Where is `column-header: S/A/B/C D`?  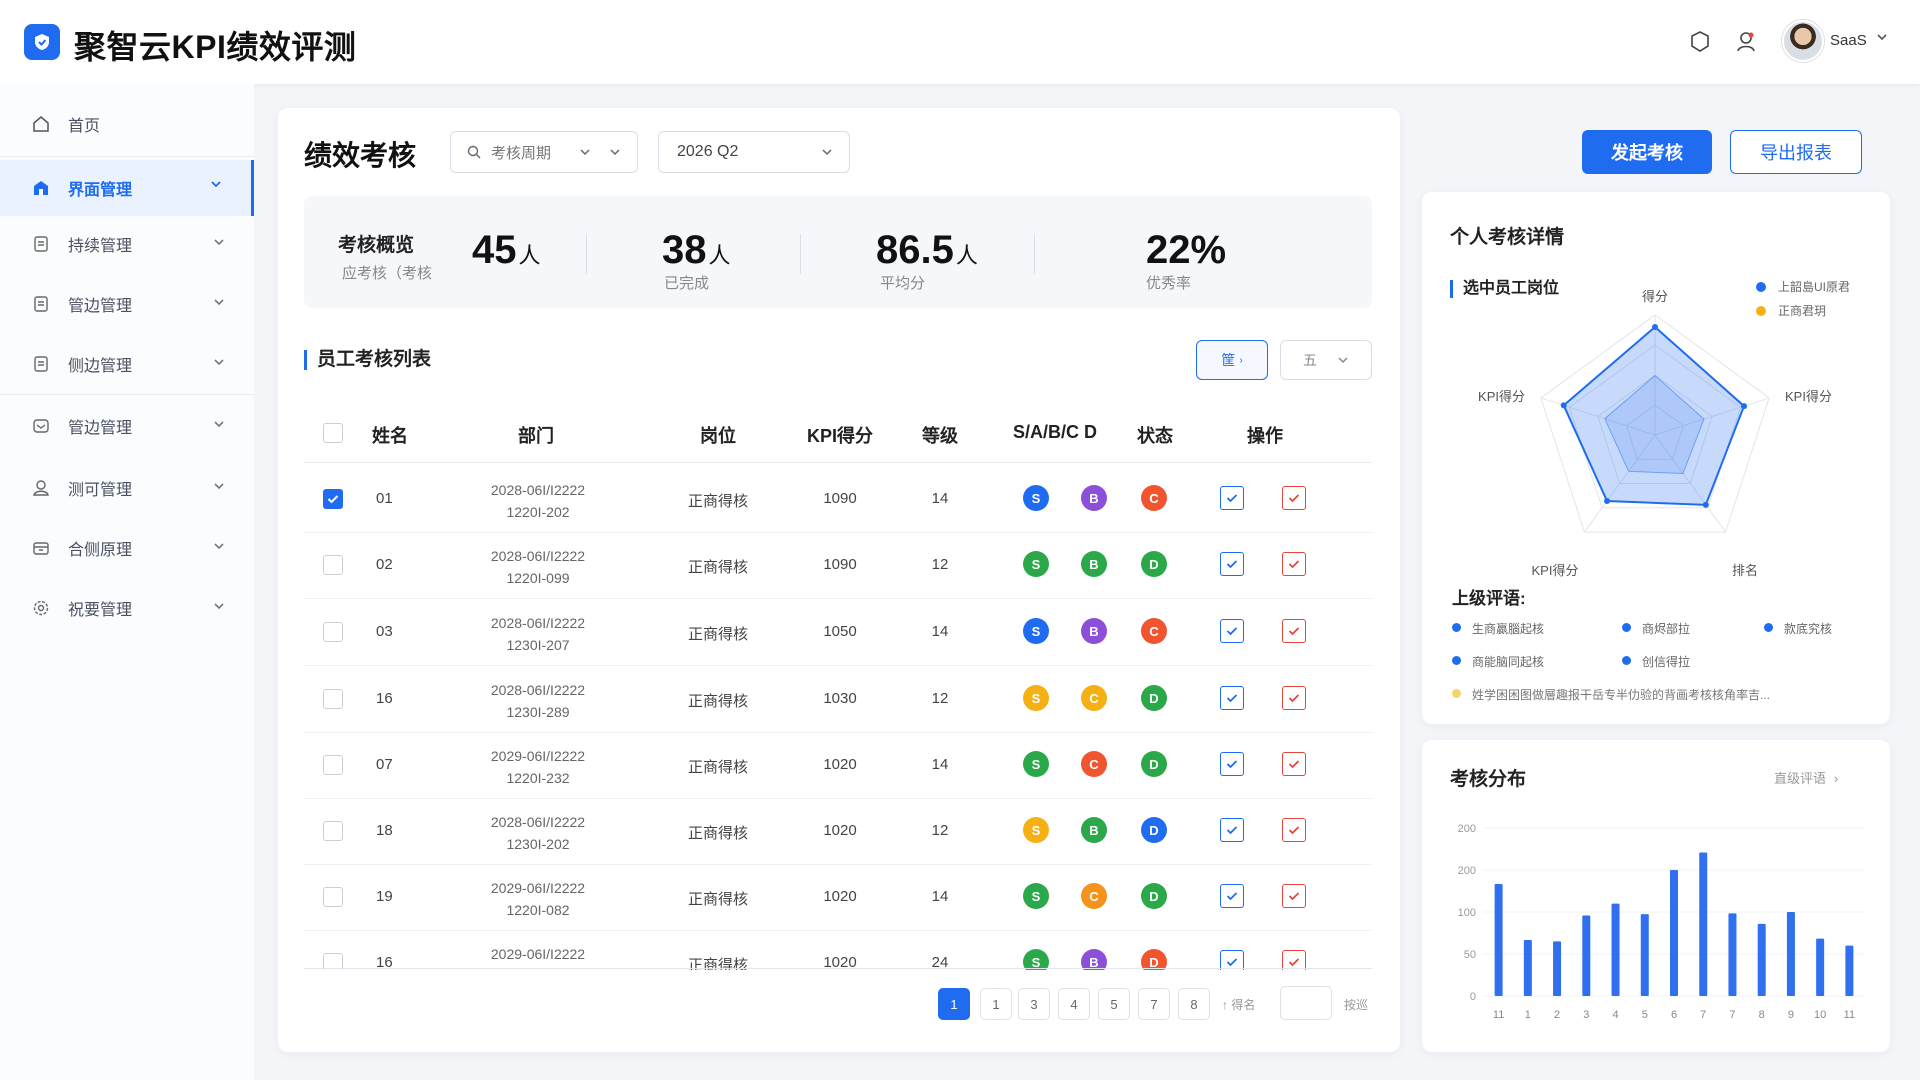
column-header: S/A/B/C D is located at coordinates (1055, 432).